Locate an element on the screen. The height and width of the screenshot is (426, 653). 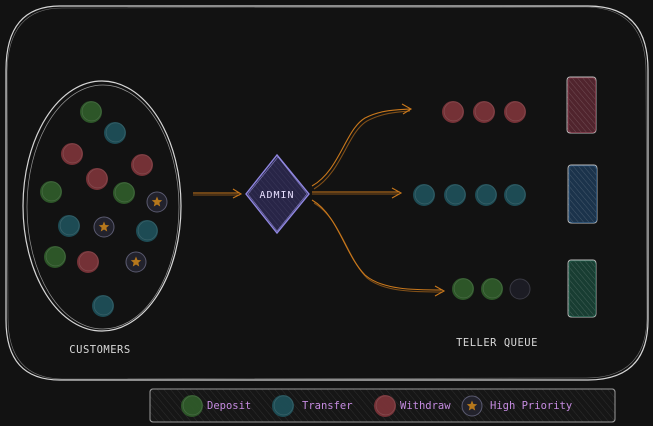
arrow-customers-to-admin is located at coordinates (218, 193).